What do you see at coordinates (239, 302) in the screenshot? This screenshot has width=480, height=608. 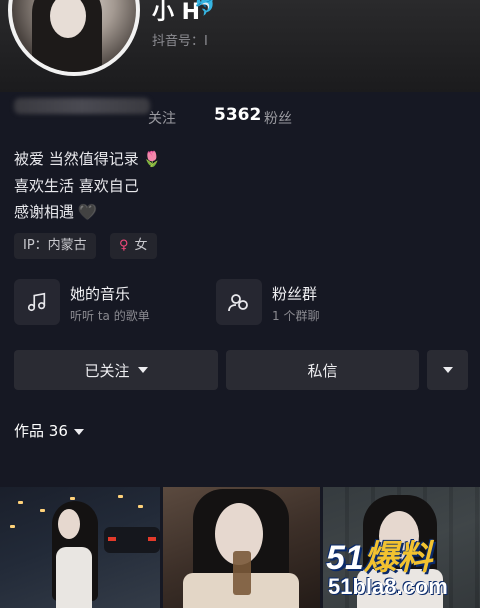 I see `group-icon` at bounding box center [239, 302].